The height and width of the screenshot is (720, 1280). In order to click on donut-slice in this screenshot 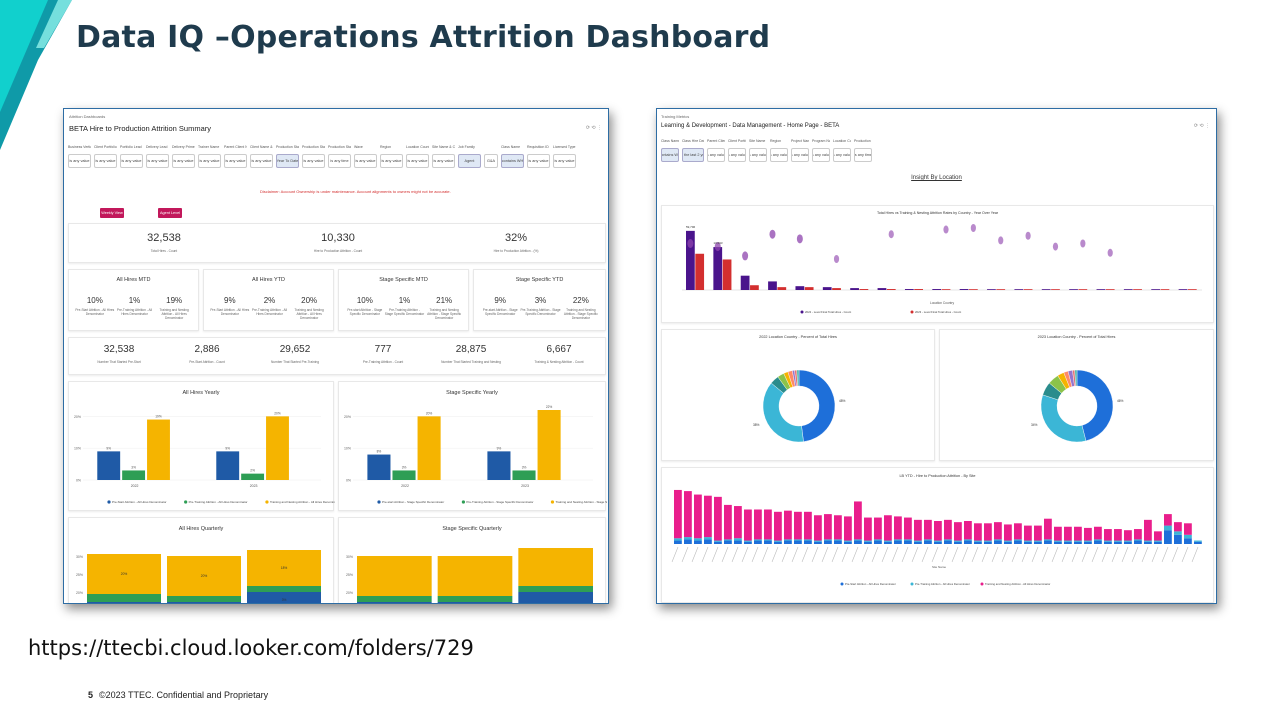, I will do `click(817, 405)`.